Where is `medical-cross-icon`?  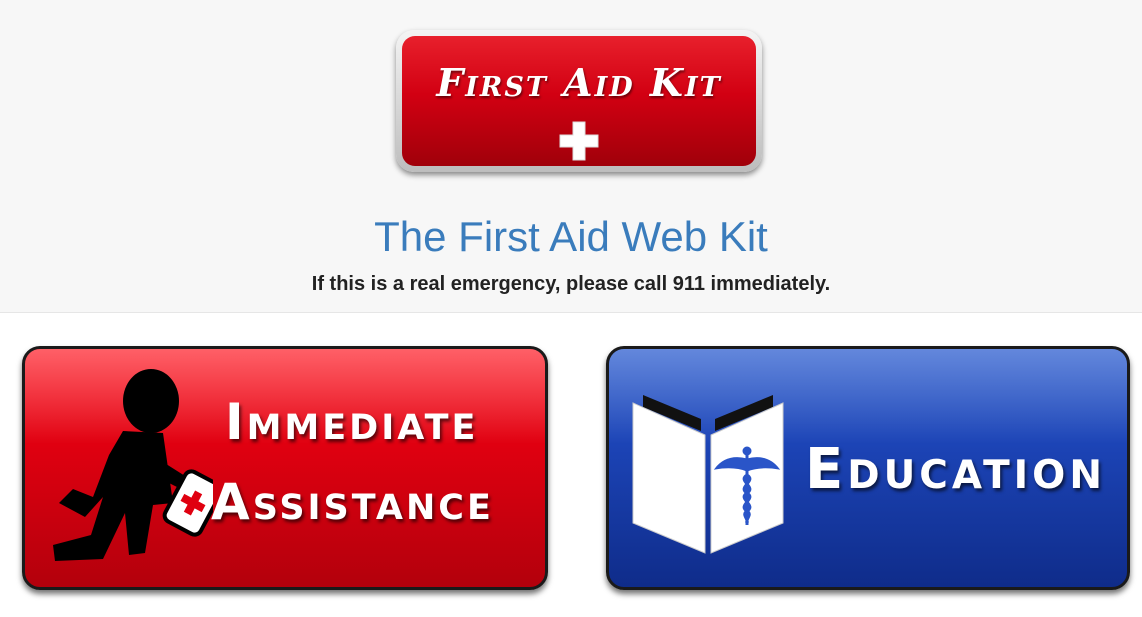
medical-cross-icon is located at coordinates (579, 141).